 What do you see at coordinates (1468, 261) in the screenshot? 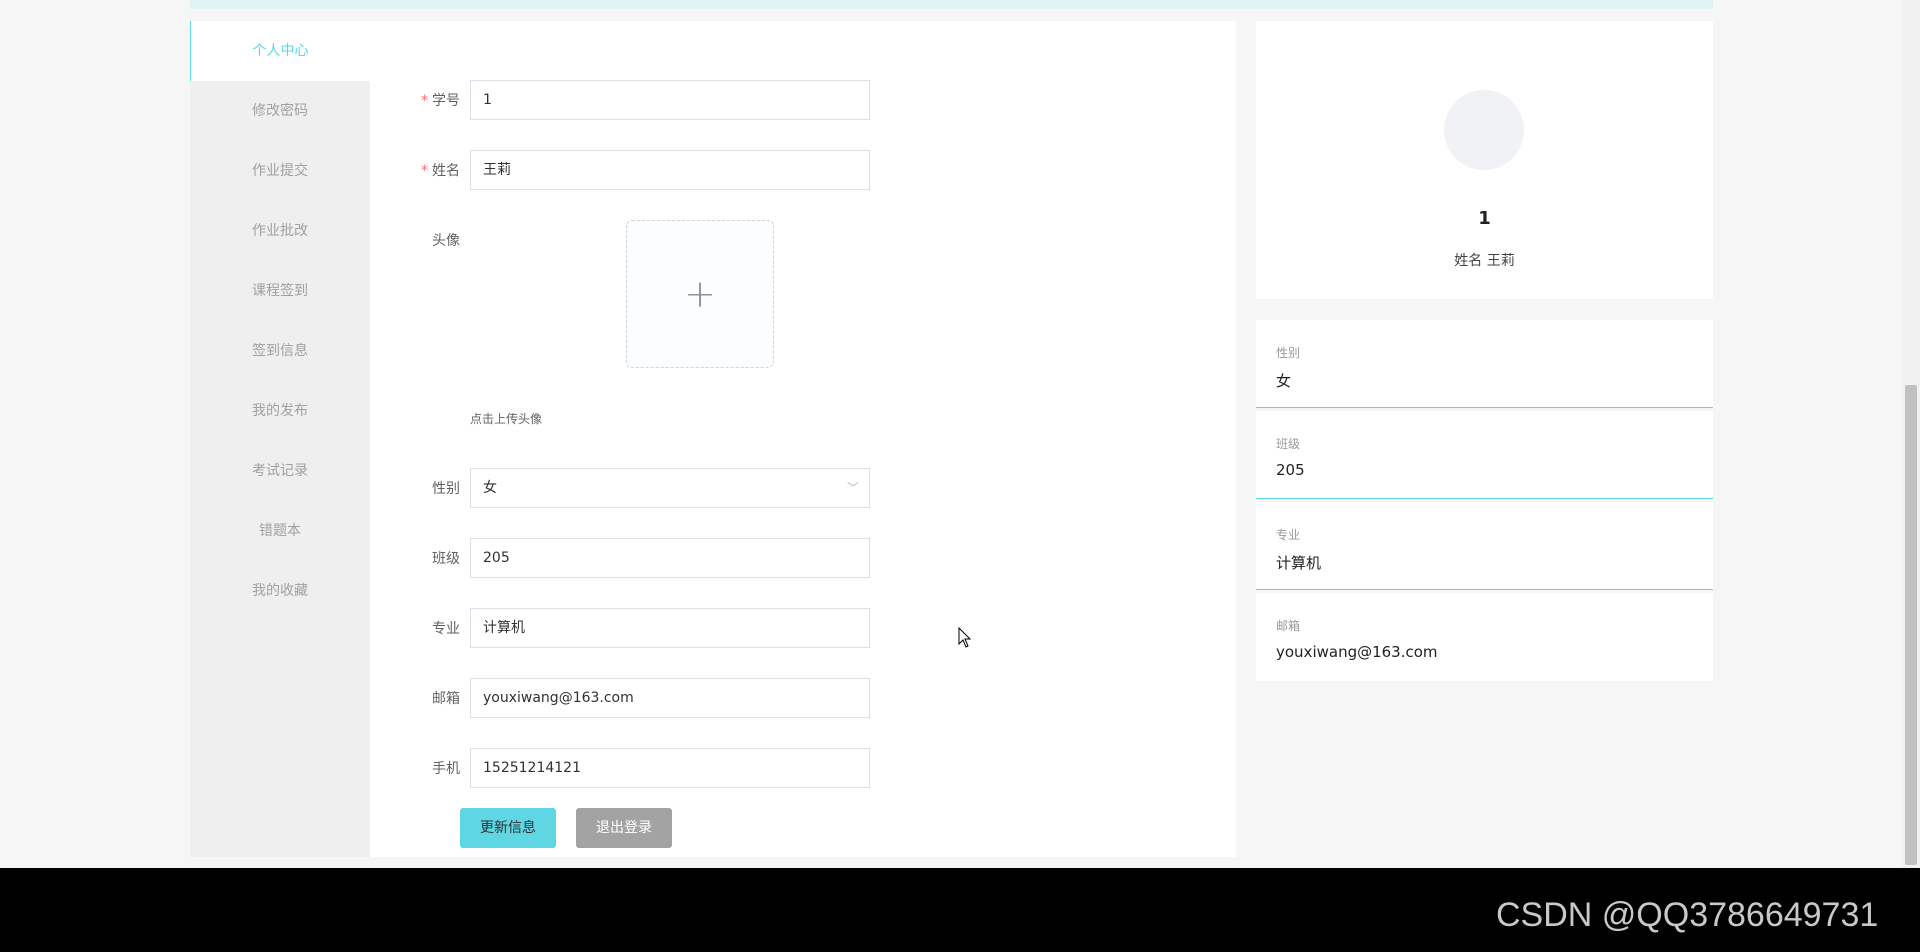
I see `profile-name-label: 姓名` at bounding box center [1468, 261].